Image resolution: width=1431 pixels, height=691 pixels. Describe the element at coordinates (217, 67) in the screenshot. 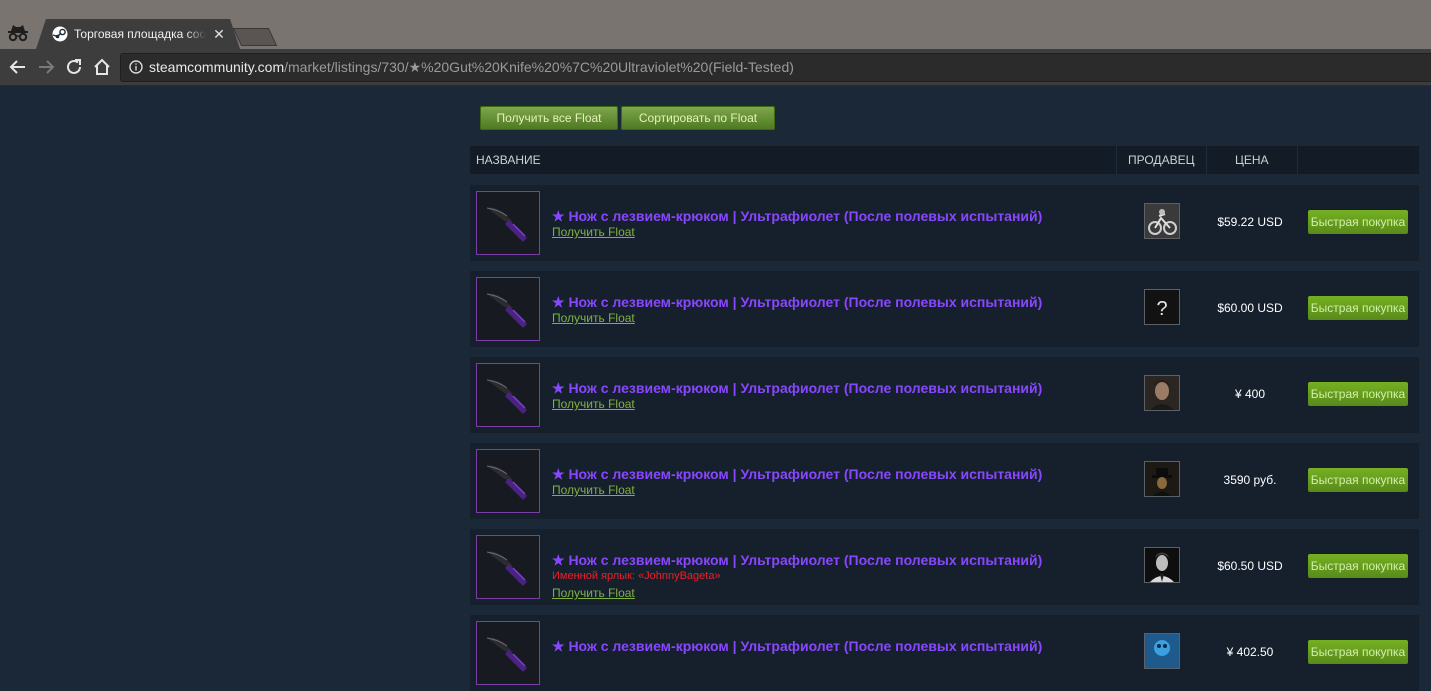

I see `url-host: steamcommunity.com` at that location.